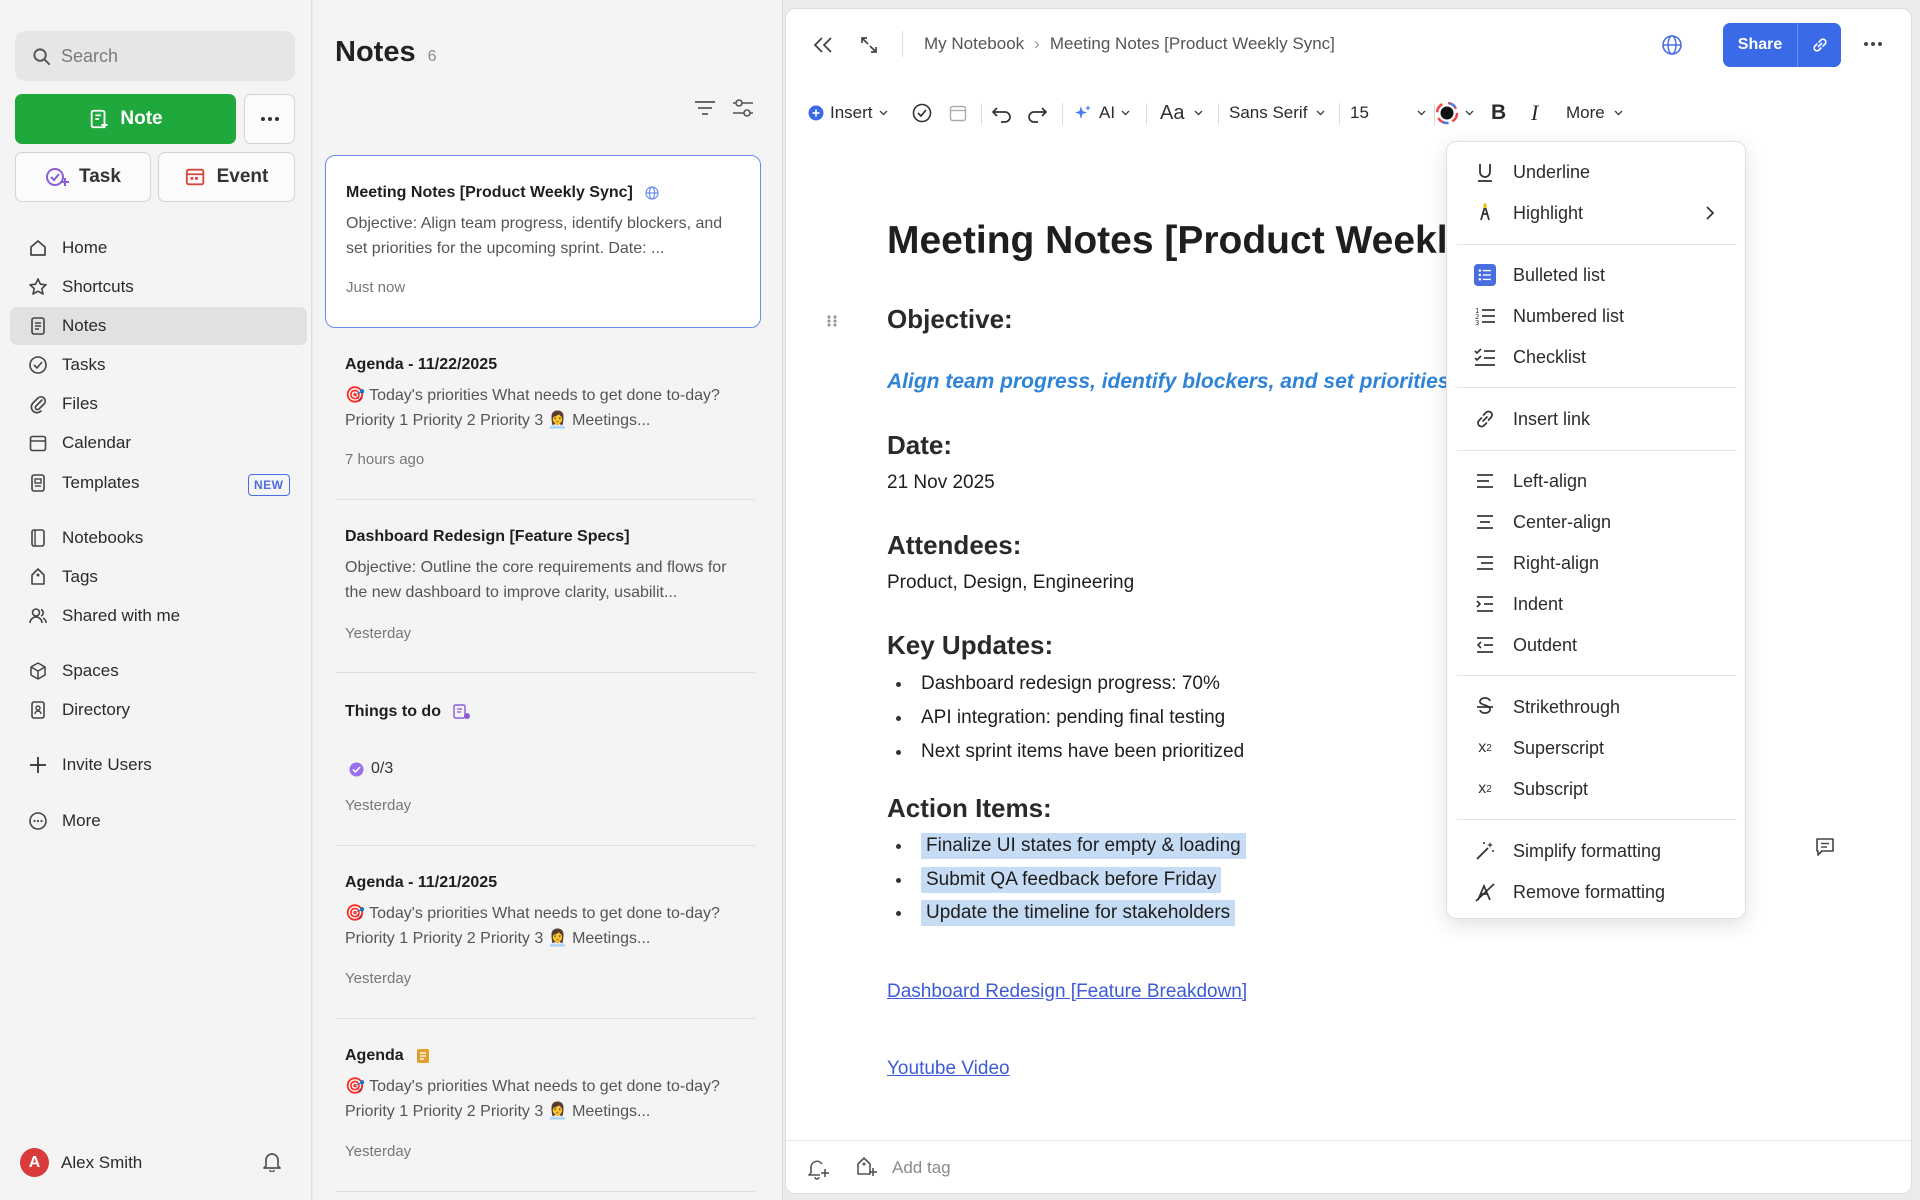 The width and height of the screenshot is (1920, 1200). I want to click on user-account: A Alex Smith, so click(81, 1162).